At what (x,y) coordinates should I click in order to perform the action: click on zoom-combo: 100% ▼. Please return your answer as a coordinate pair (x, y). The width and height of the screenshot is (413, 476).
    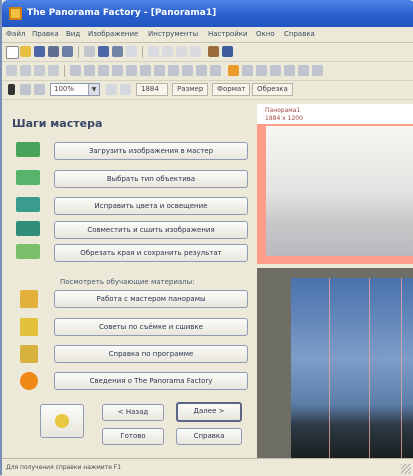
    Looking at the image, I should click on (75, 89).